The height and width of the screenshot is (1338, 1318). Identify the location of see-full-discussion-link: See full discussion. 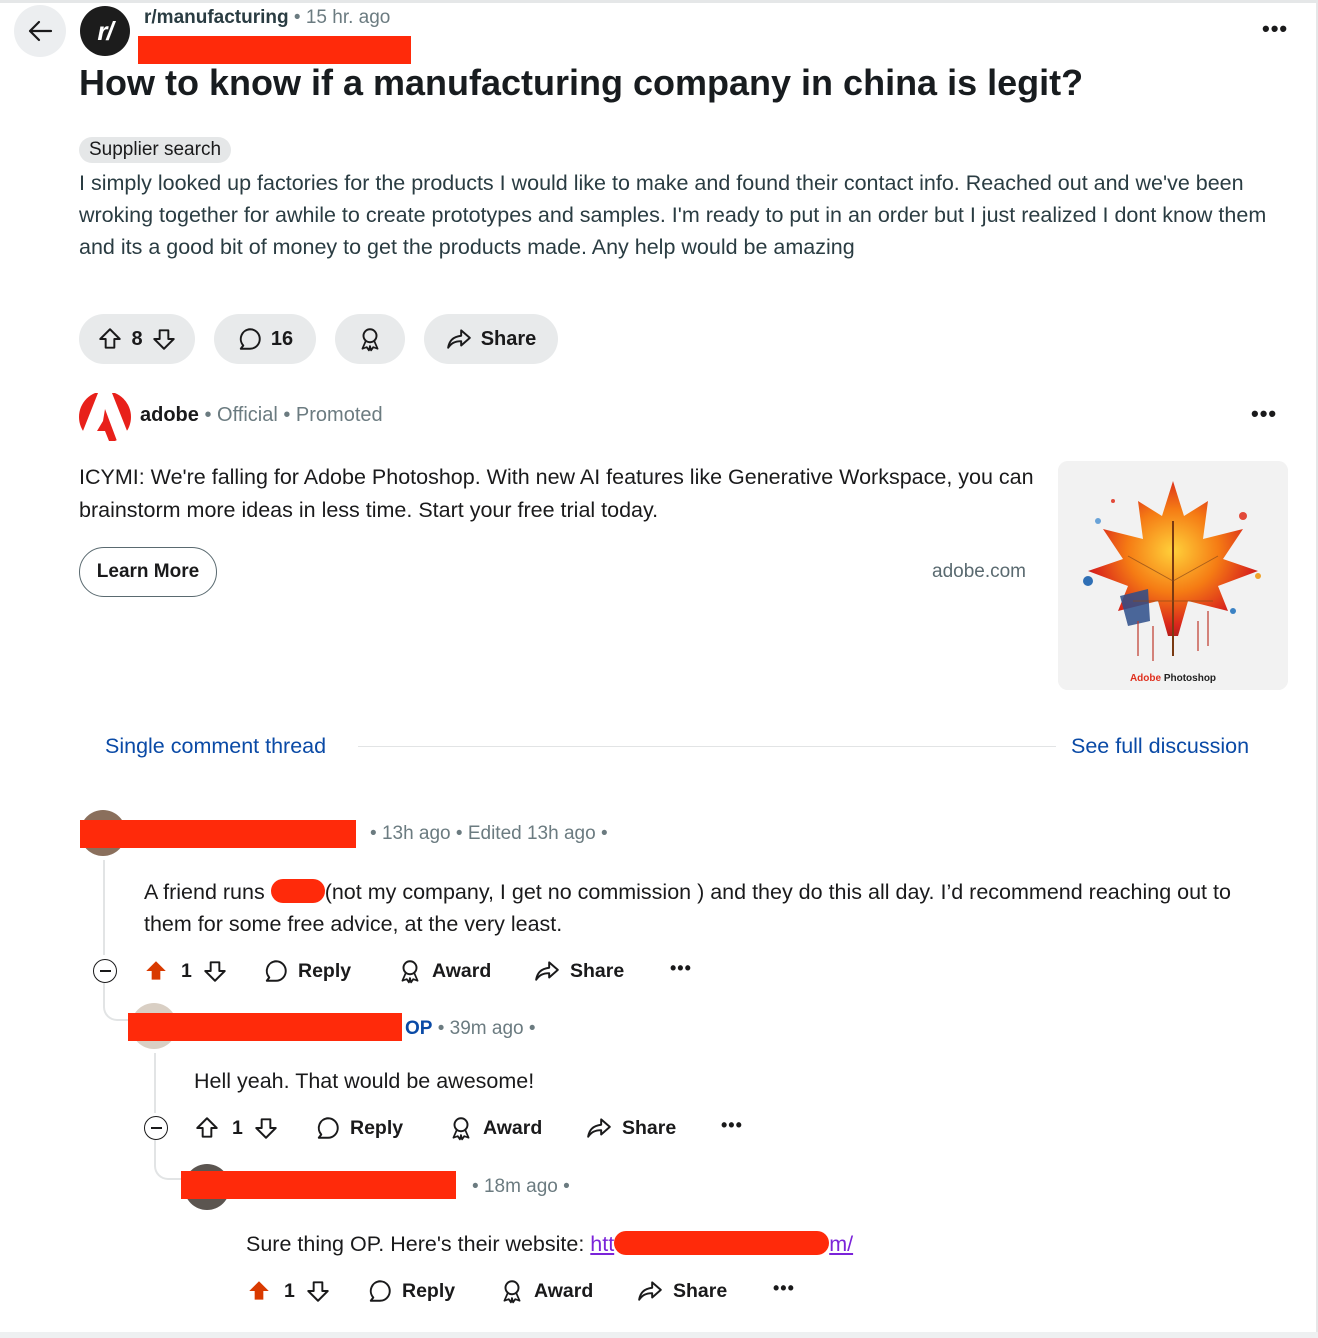
(1160, 746).